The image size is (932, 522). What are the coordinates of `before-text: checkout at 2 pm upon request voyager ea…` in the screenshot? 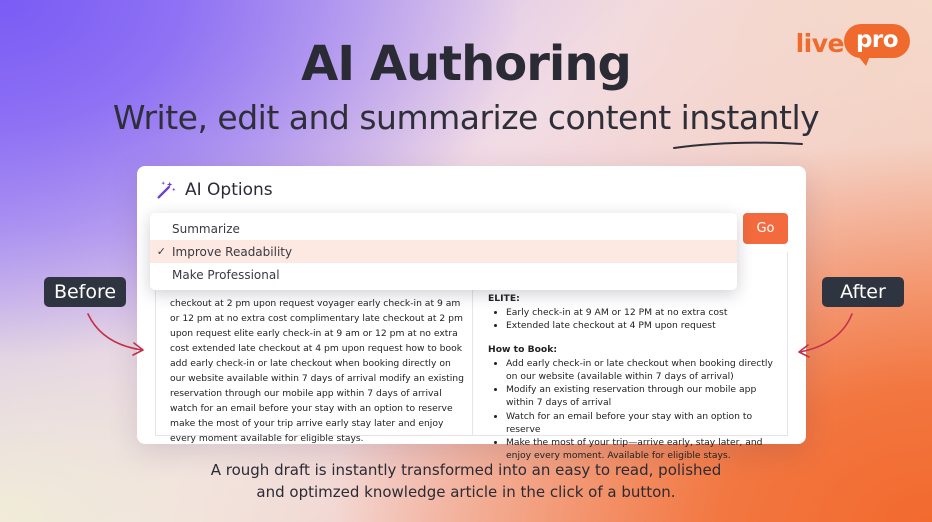 It's located at (317, 371).